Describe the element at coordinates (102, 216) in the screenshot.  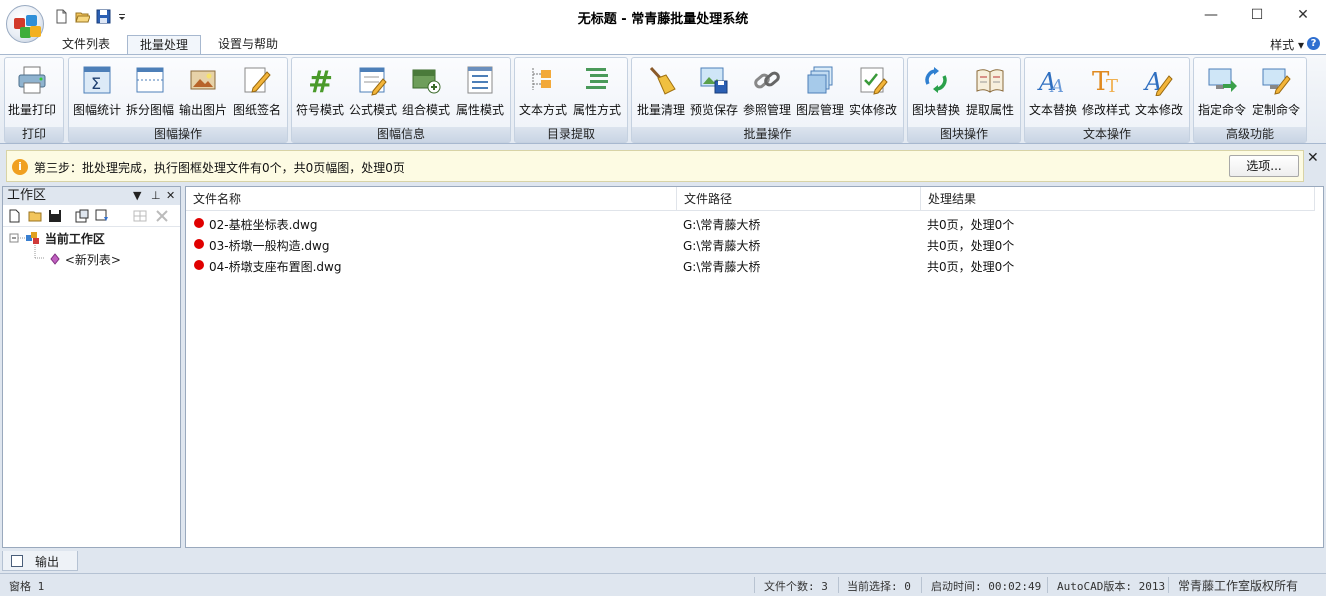
I see `import-icon` at that location.